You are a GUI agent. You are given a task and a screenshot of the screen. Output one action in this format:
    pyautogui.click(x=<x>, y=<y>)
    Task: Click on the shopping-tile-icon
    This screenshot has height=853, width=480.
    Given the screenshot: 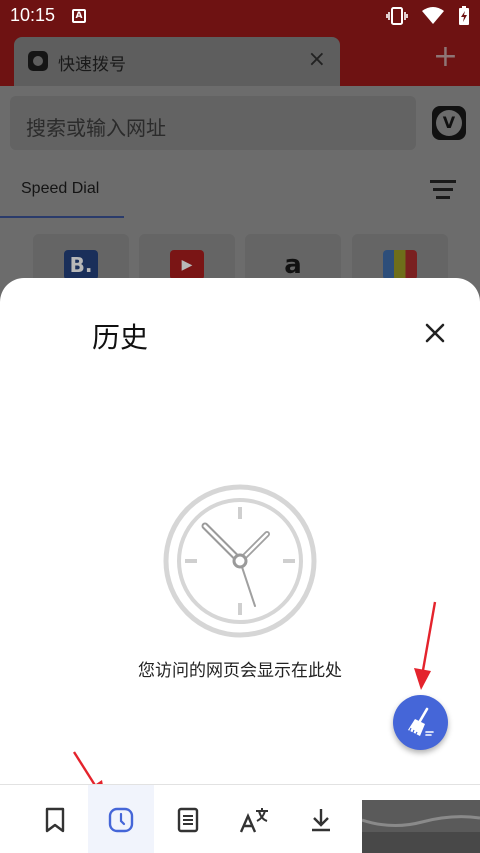 What is the action you would take?
    pyautogui.click(x=400, y=265)
    